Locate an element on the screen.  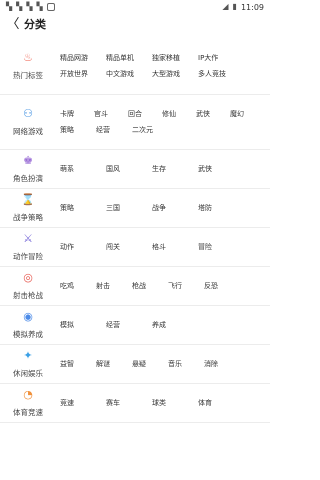
tag-link: 独家移植 is located at coordinates (175, 58).